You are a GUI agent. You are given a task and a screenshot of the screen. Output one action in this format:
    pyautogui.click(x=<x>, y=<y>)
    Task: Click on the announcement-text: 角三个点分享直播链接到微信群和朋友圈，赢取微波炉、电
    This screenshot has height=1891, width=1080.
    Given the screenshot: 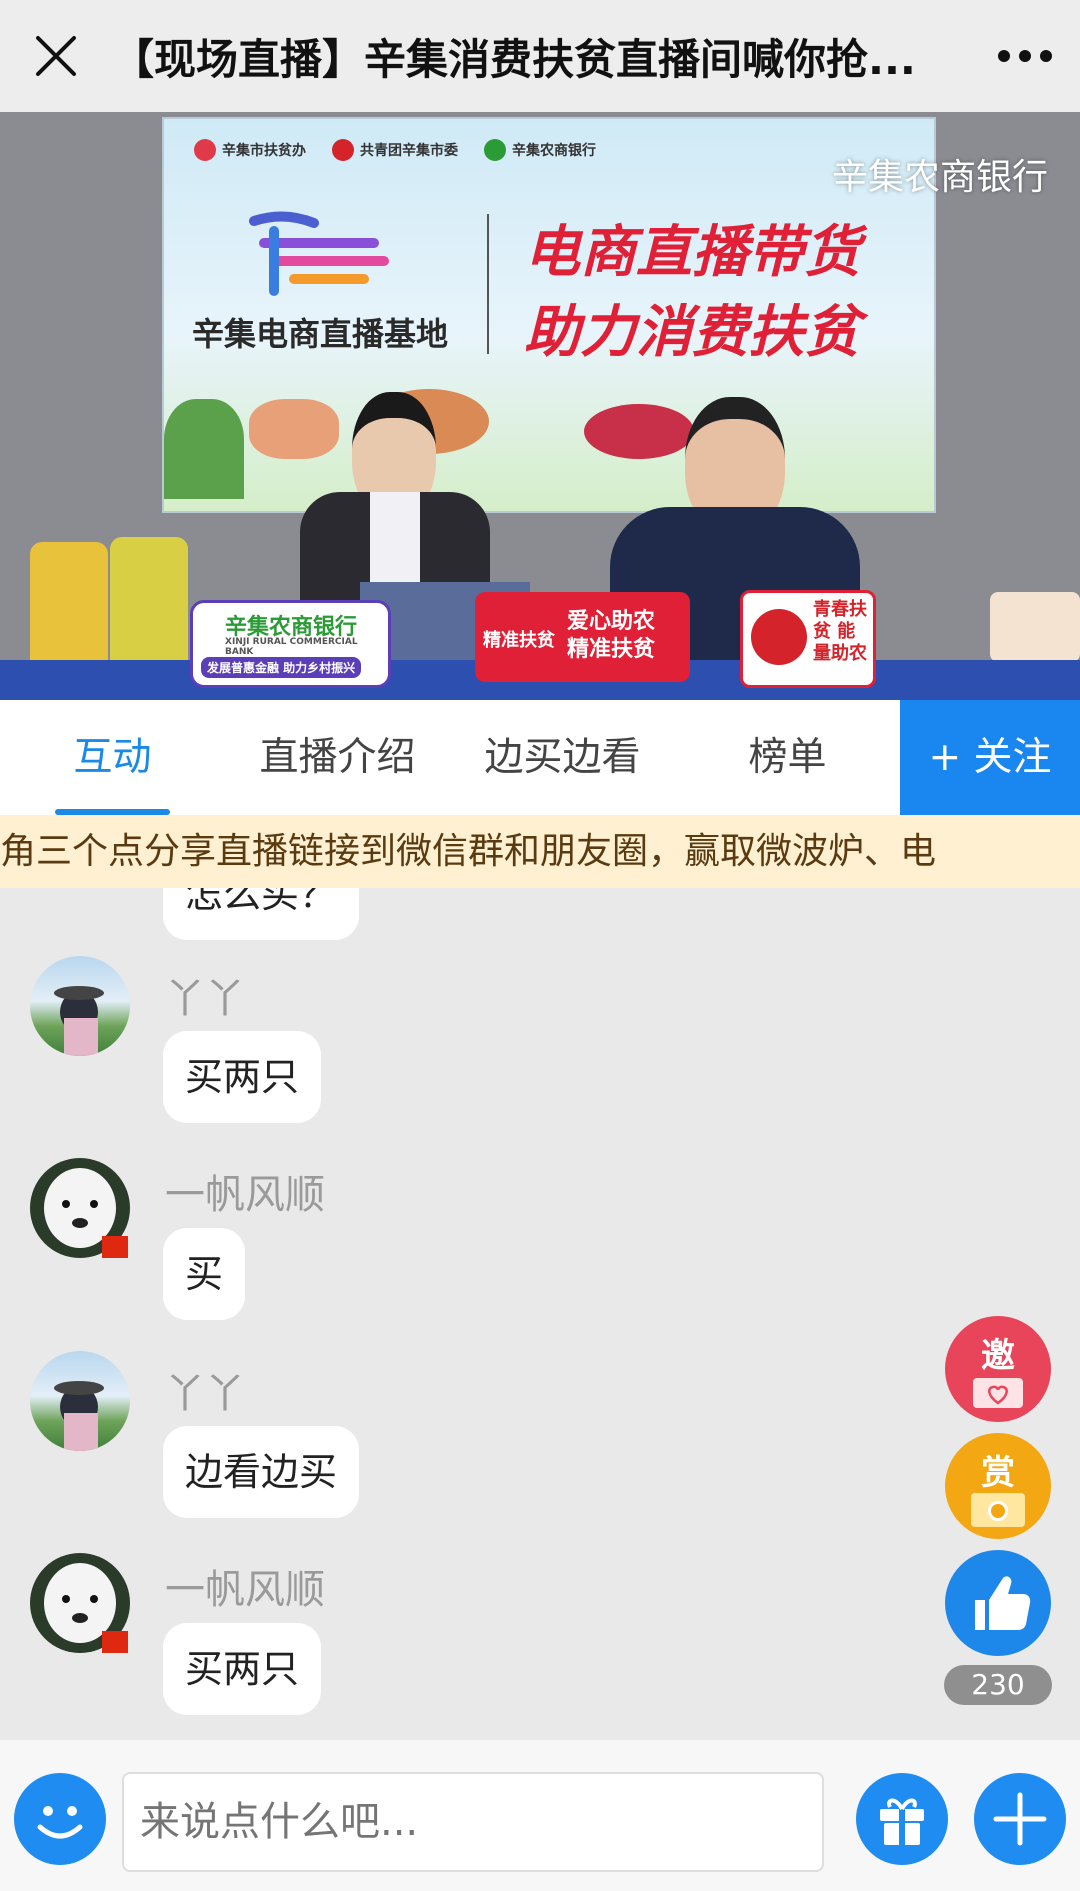 What is the action you would take?
    pyautogui.click(x=468, y=851)
    